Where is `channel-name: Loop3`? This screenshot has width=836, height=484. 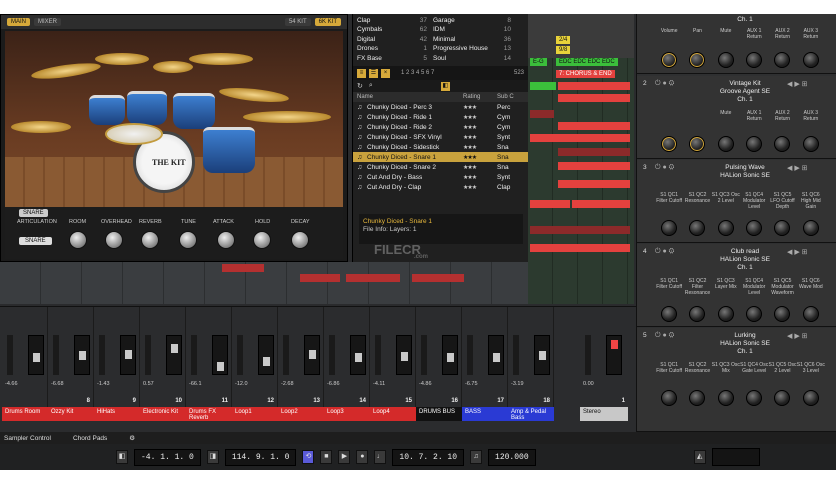
channel-name: Loop3 is located at coordinates (347, 414).